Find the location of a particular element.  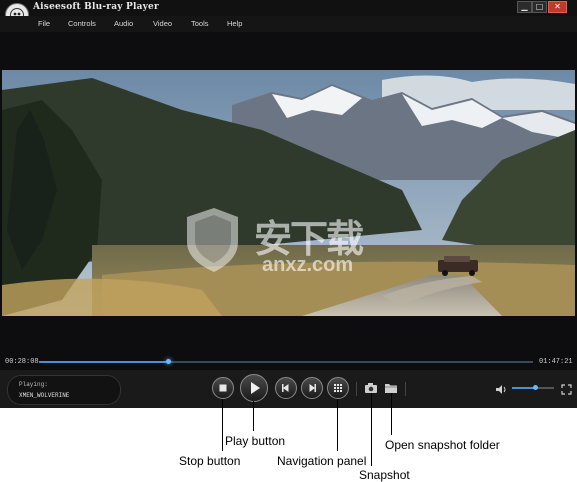

play-callout-line is located at coordinates (253, 416).